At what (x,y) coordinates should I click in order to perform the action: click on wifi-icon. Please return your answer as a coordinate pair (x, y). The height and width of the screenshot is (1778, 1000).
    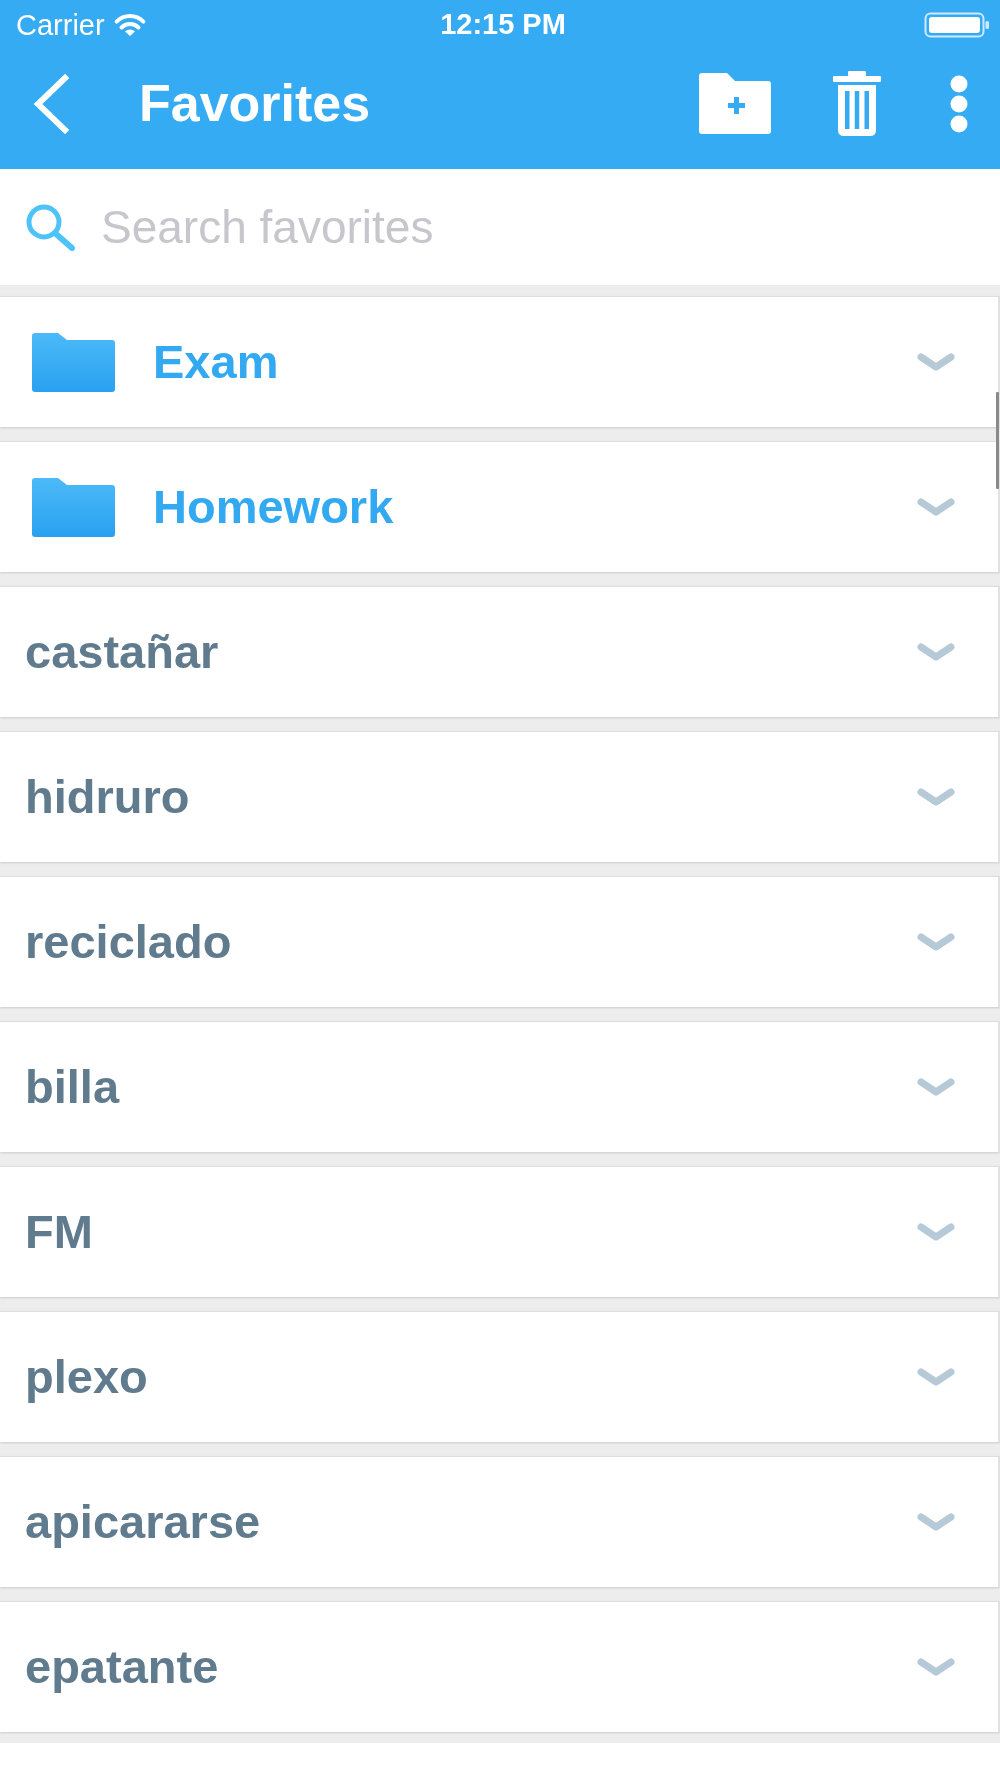
    Looking at the image, I should click on (129, 25).